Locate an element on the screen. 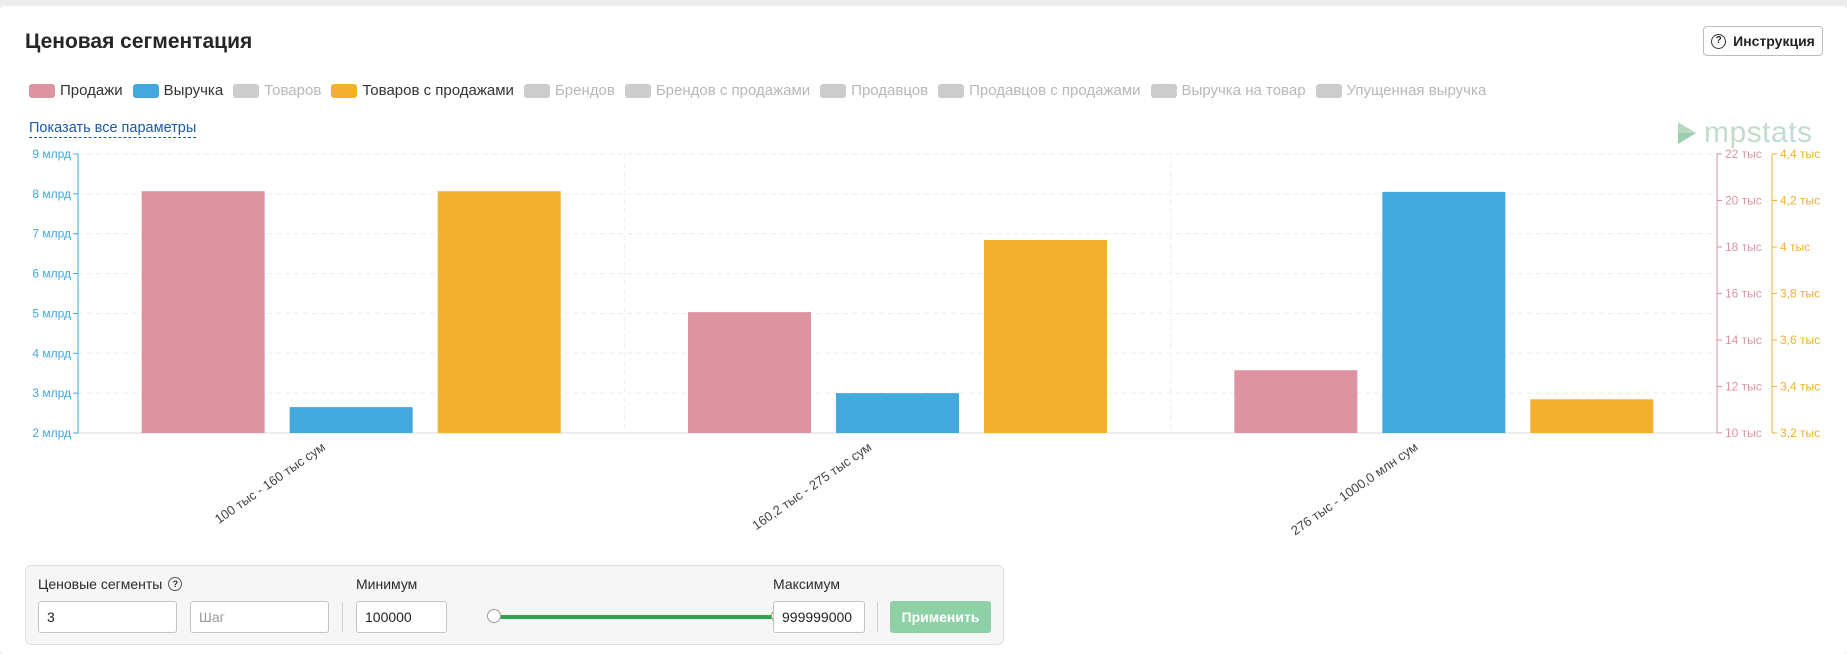 The height and width of the screenshot is (654, 1847). x-tick-label: 276 тыс - 1000,0 млн сум is located at coordinates (1354, 488).